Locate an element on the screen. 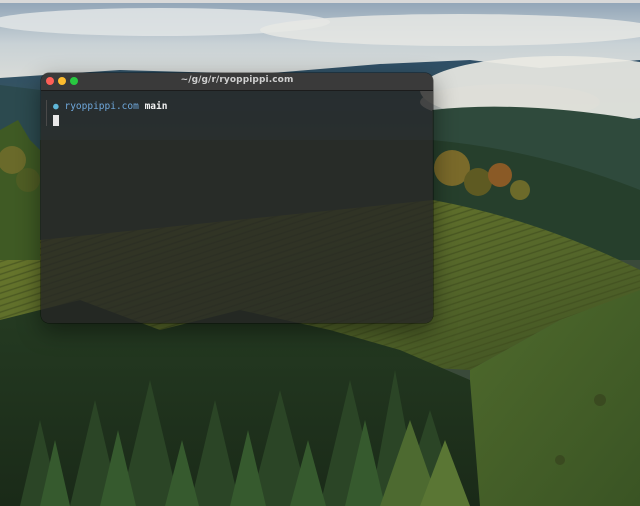 The image size is (640, 506). shell-prompt: ● ryoppippi.com main is located at coordinates (110, 107).